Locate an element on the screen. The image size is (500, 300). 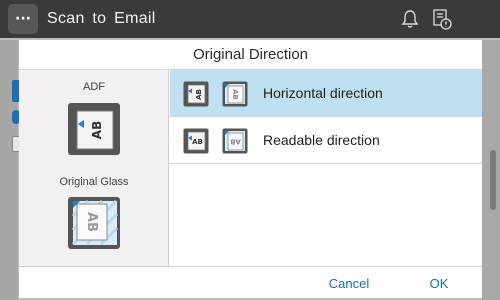
adf-readable-icon: AB is located at coordinates (196, 141).